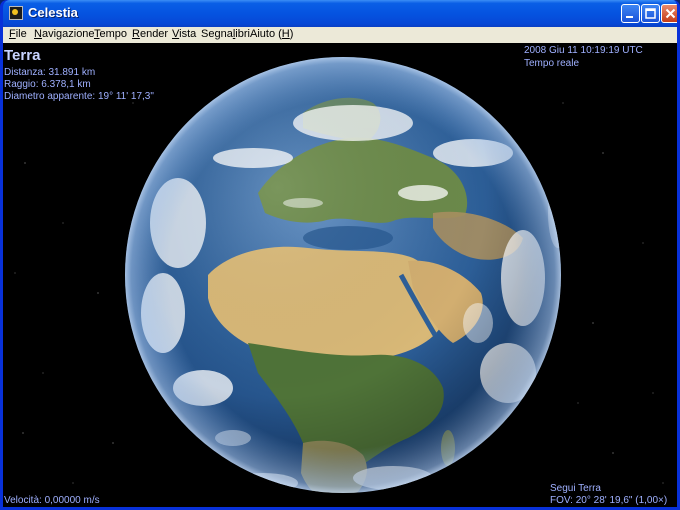  What do you see at coordinates (47, 84) in the screenshot?
I see `radius-readout: Raggio: 6.378,1 km` at bounding box center [47, 84].